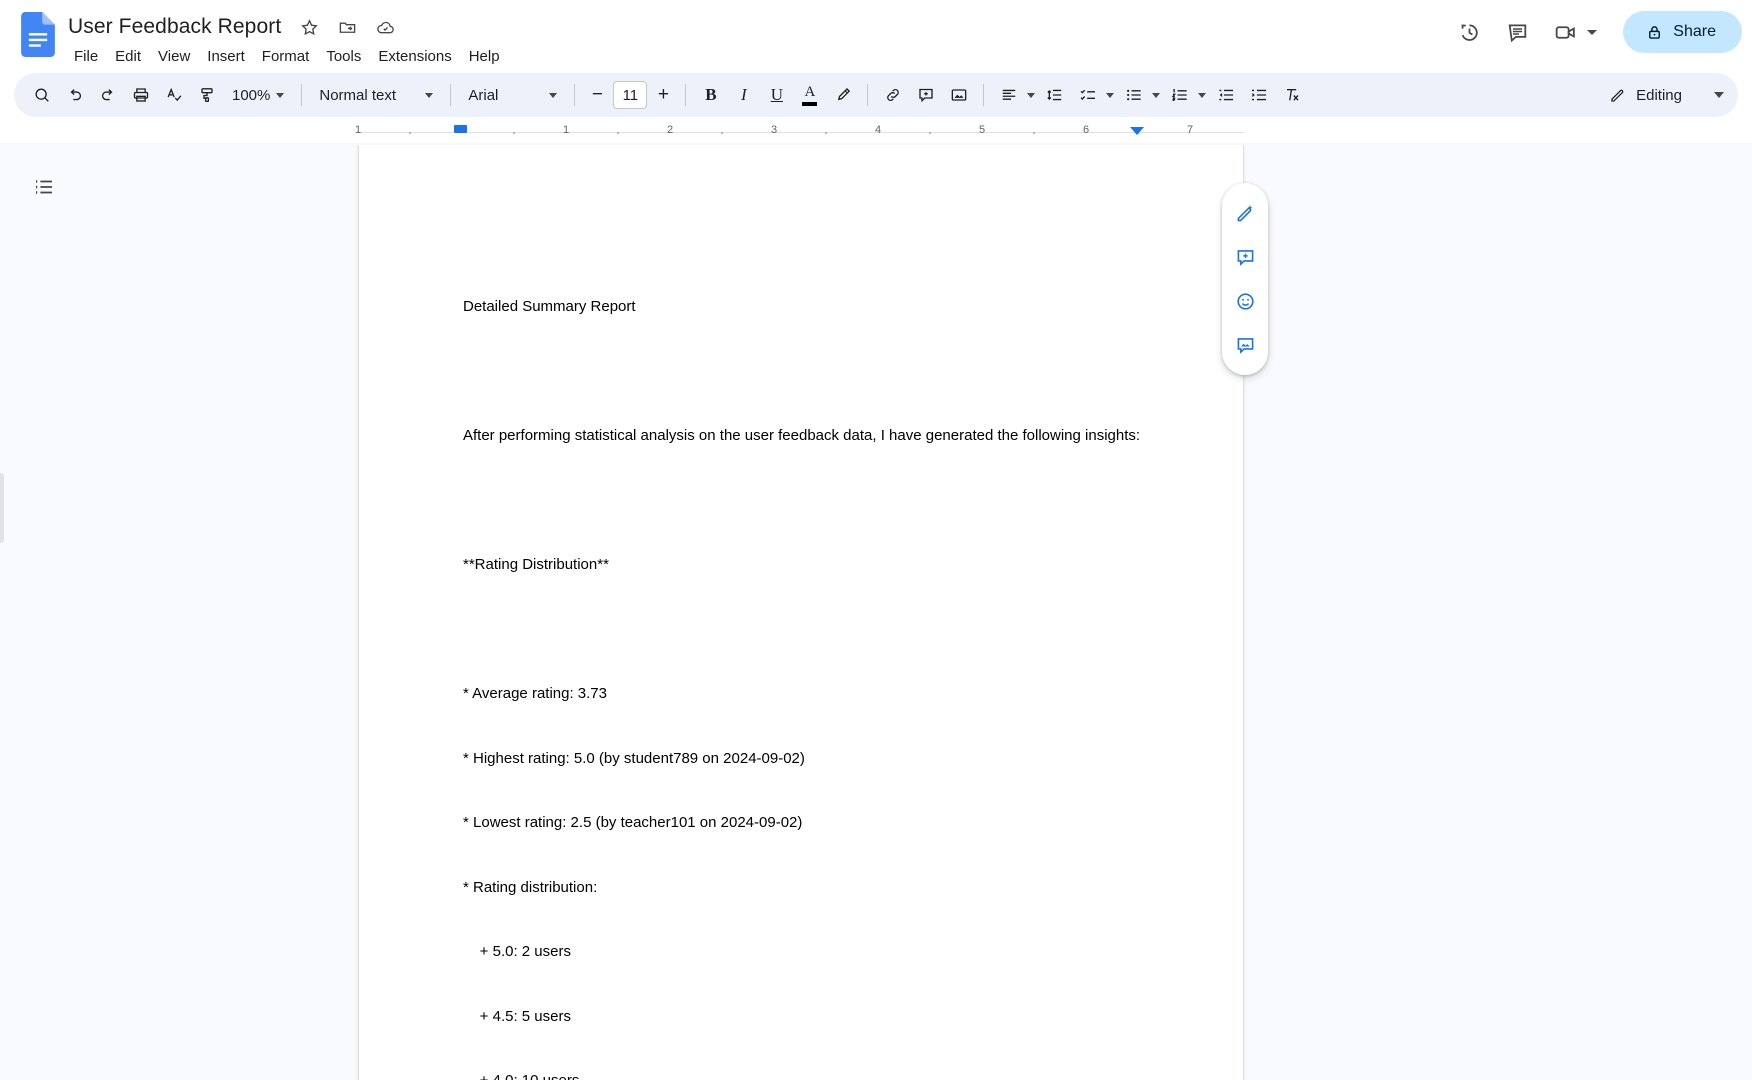 This screenshot has height=1080, width=1752. What do you see at coordinates (549, 306) in the screenshot?
I see `doc-line: Detailed Summary Report` at bounding box center [549, 306].